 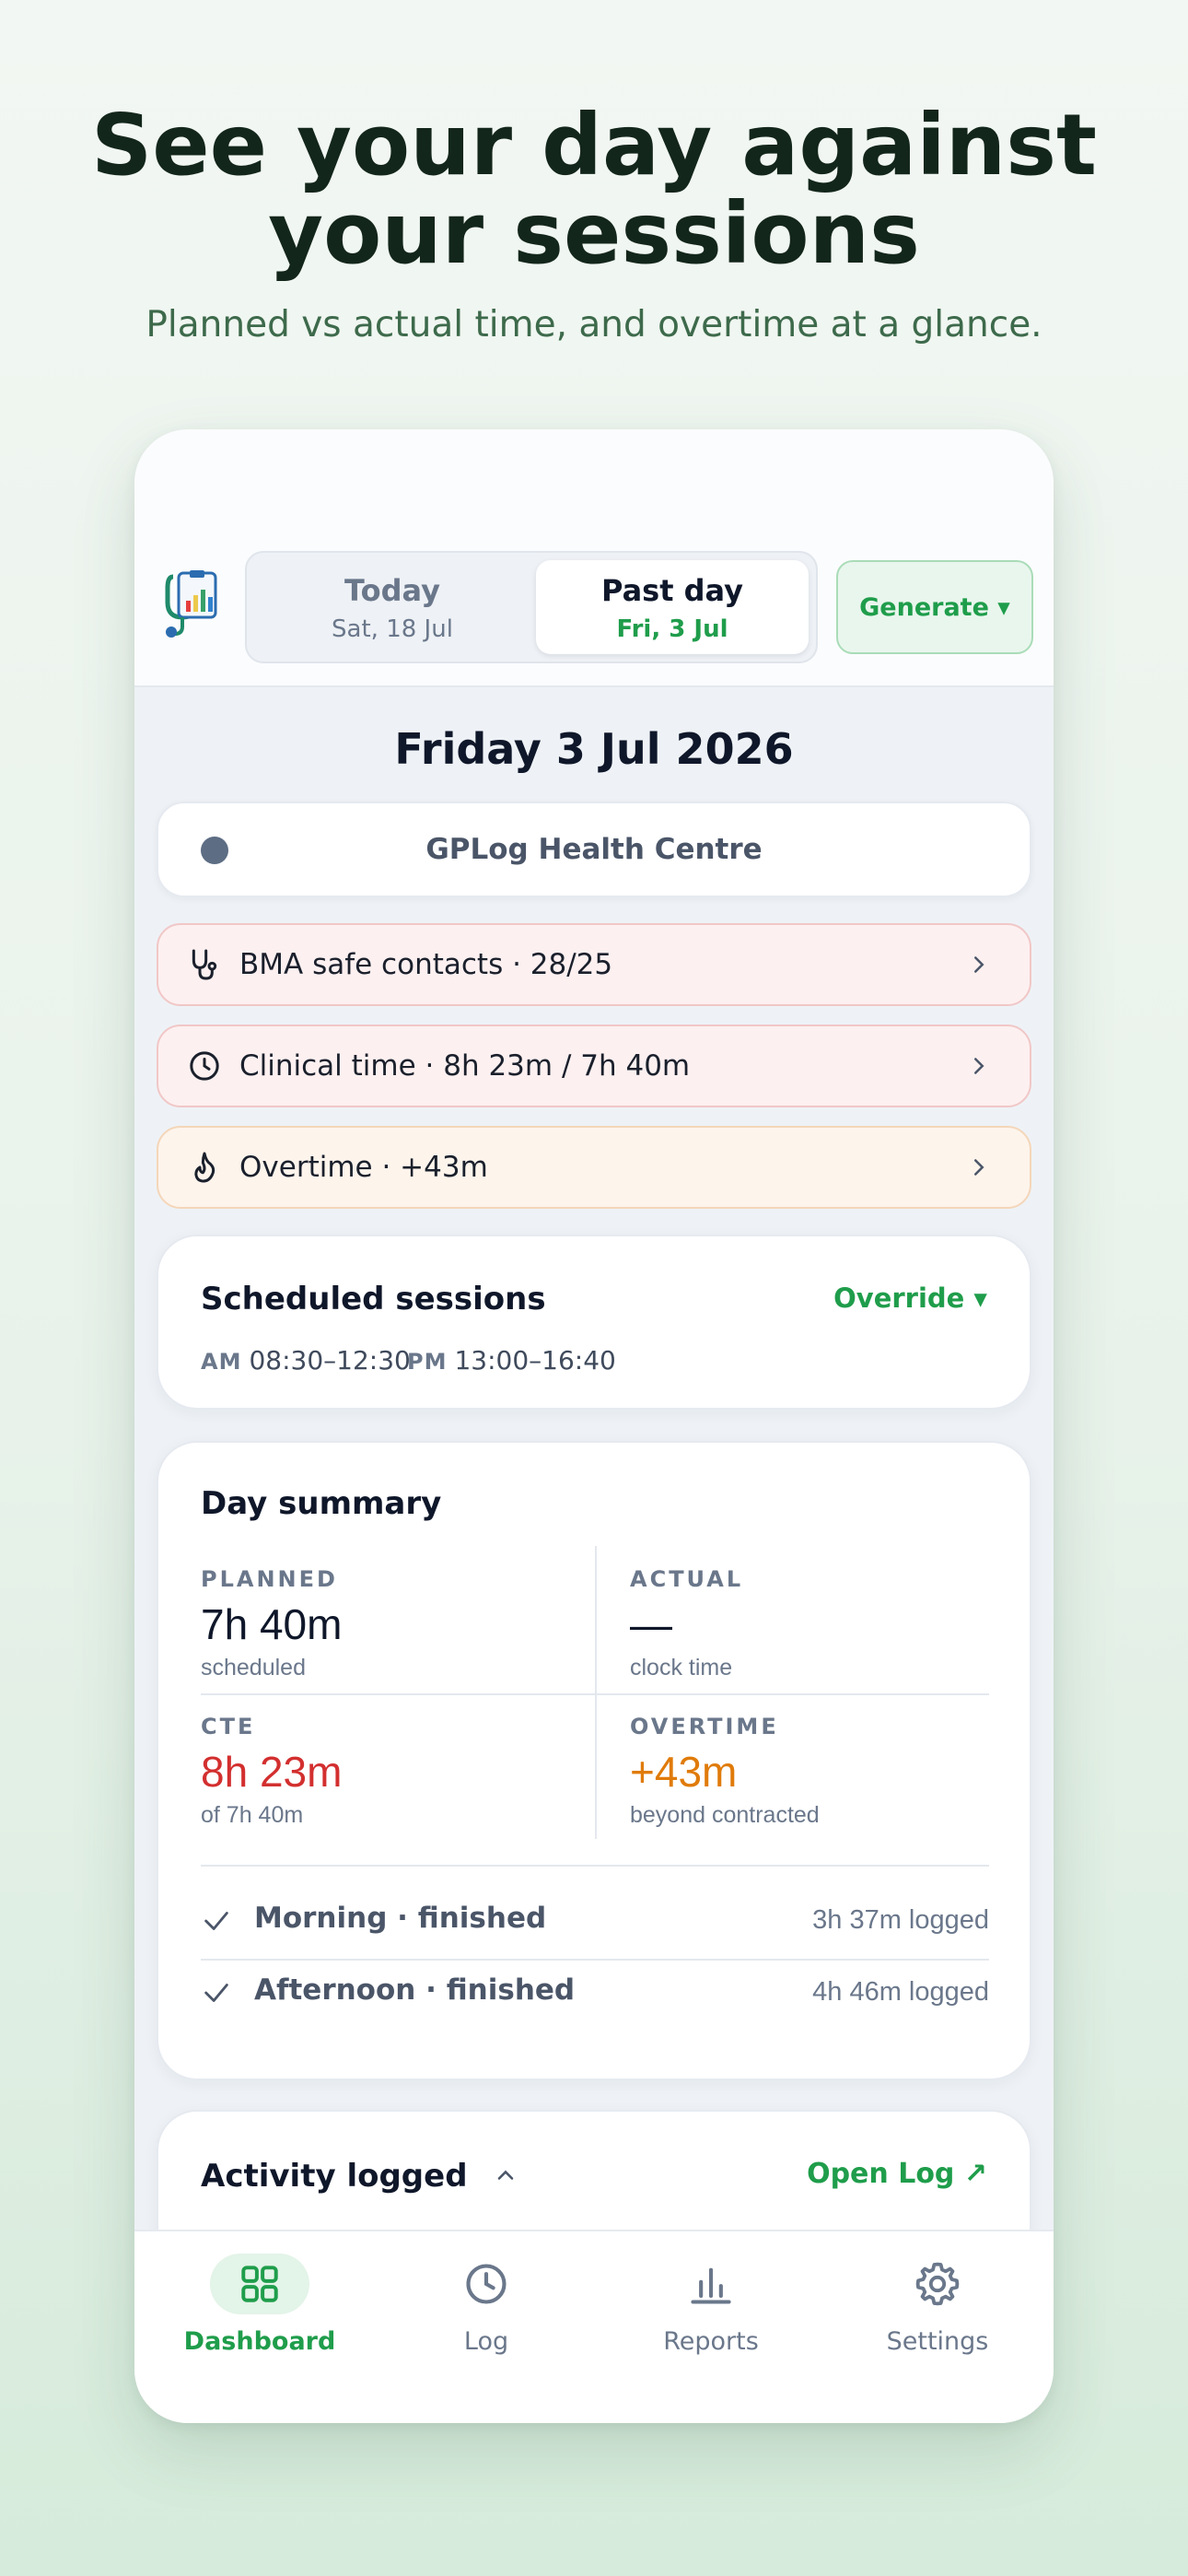 I want to click on bottom-nav: Dashboard Log Reports Settings, so click(x=594, y=2326).